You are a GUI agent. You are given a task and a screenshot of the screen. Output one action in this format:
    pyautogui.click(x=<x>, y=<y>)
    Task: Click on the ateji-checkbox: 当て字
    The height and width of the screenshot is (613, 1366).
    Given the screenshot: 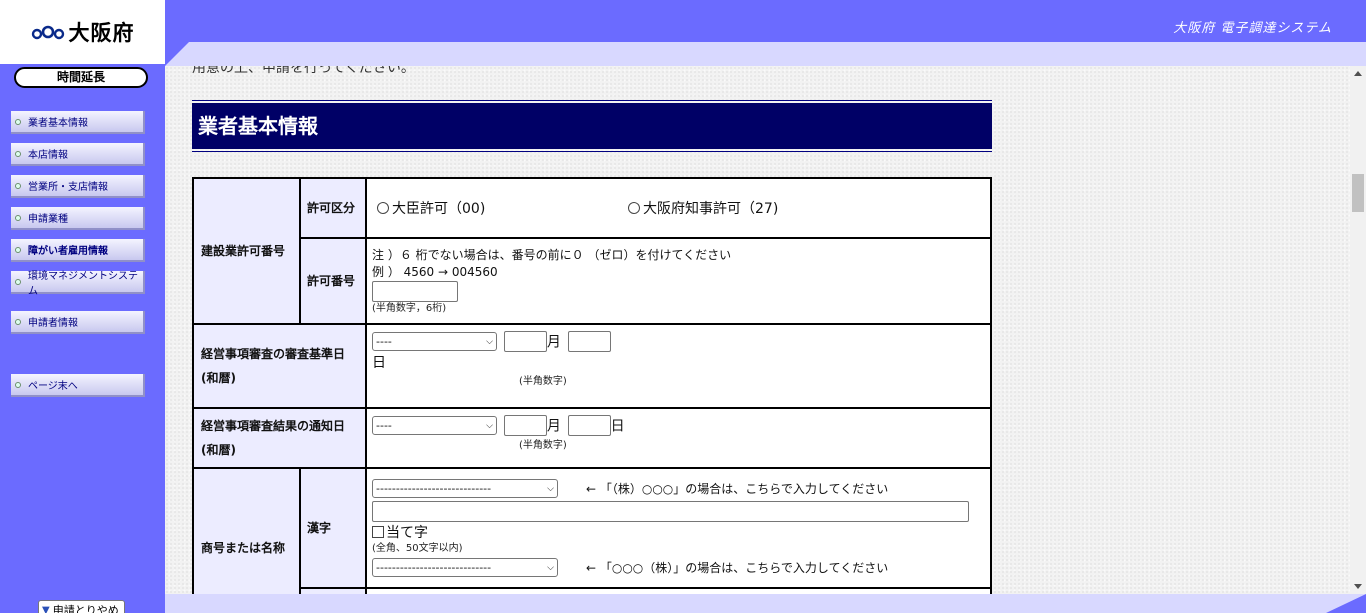 What is the action you would take?
    pyautogui.click(x=400, y=532)
    